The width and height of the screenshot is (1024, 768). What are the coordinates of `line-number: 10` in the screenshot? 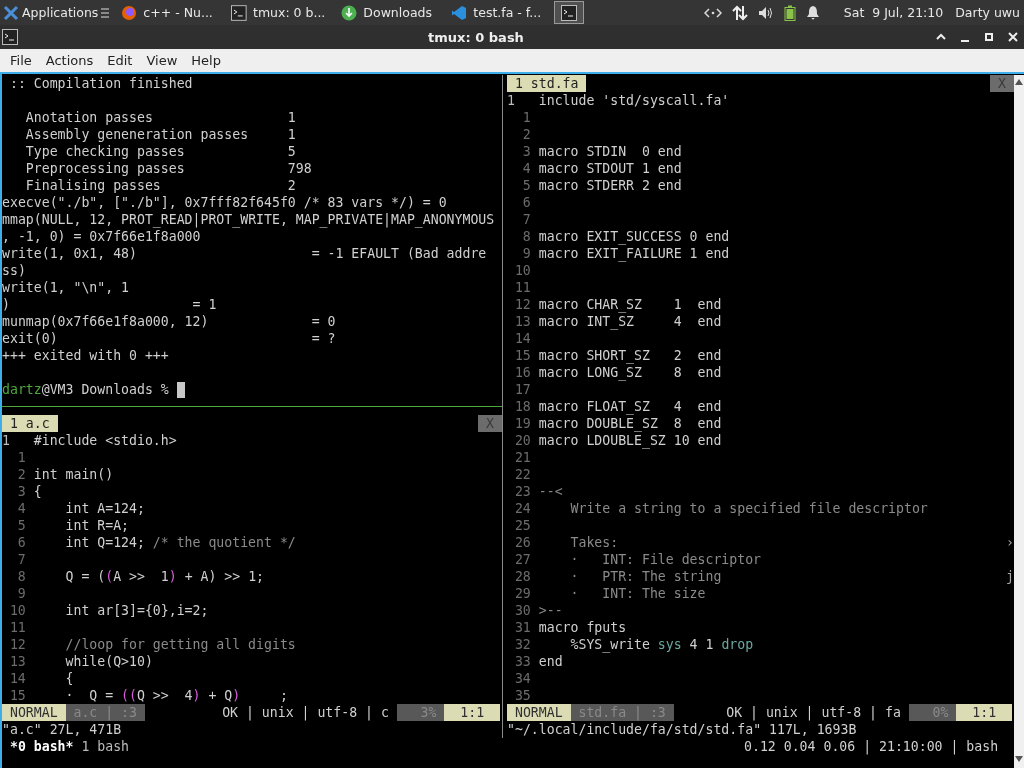 It's located at (17, 610).